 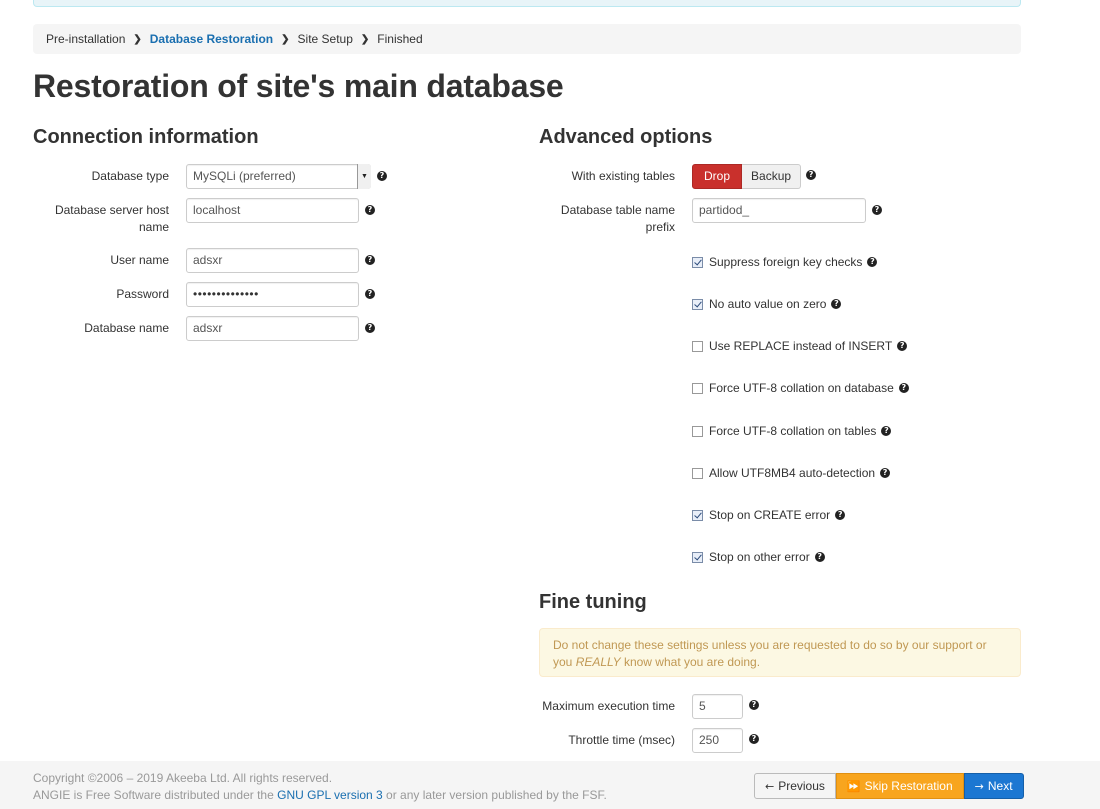 I want to click on max-exec-input: 5, so click(x=717, y=706).